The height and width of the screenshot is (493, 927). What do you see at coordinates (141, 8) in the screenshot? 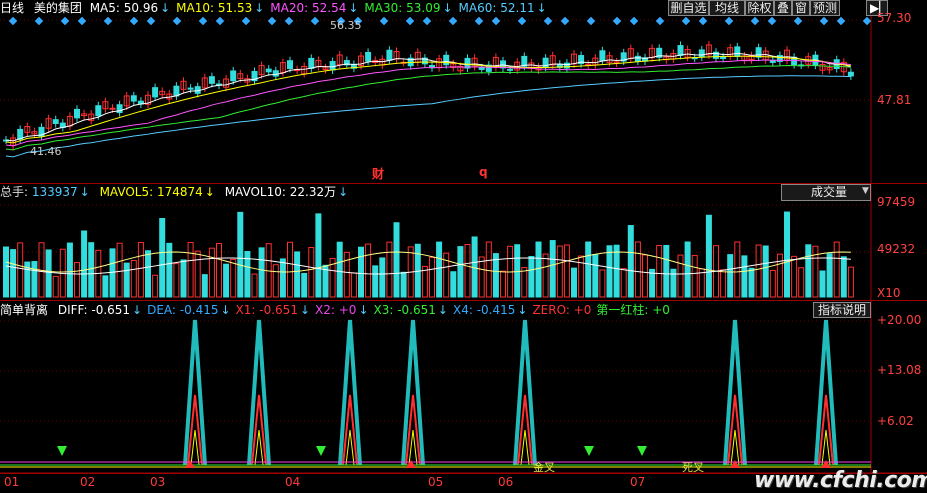
I see `ma-value: 50.96` at bounding box center [141, 8].